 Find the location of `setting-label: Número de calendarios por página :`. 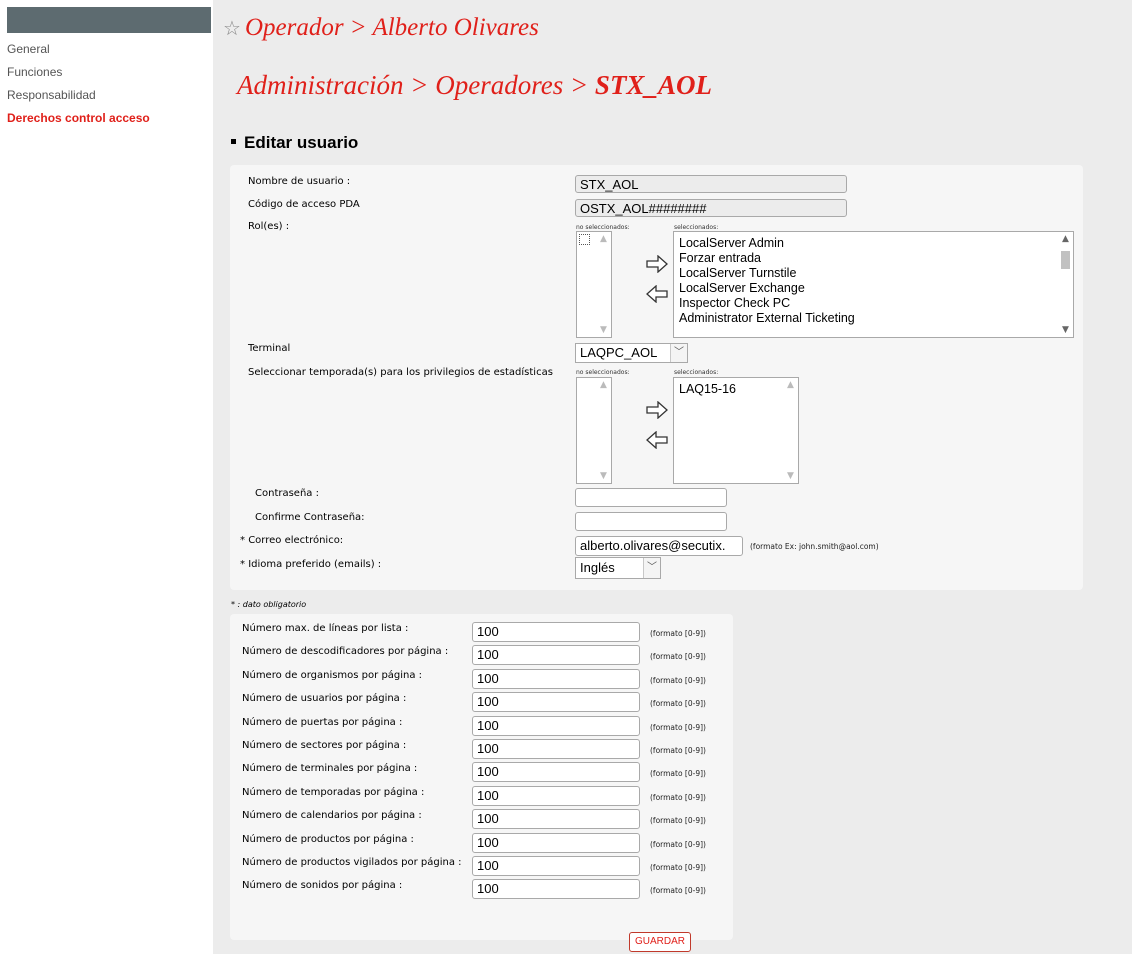

setting-label: Número de calendarios por página : is located at coordinates (332, 816).